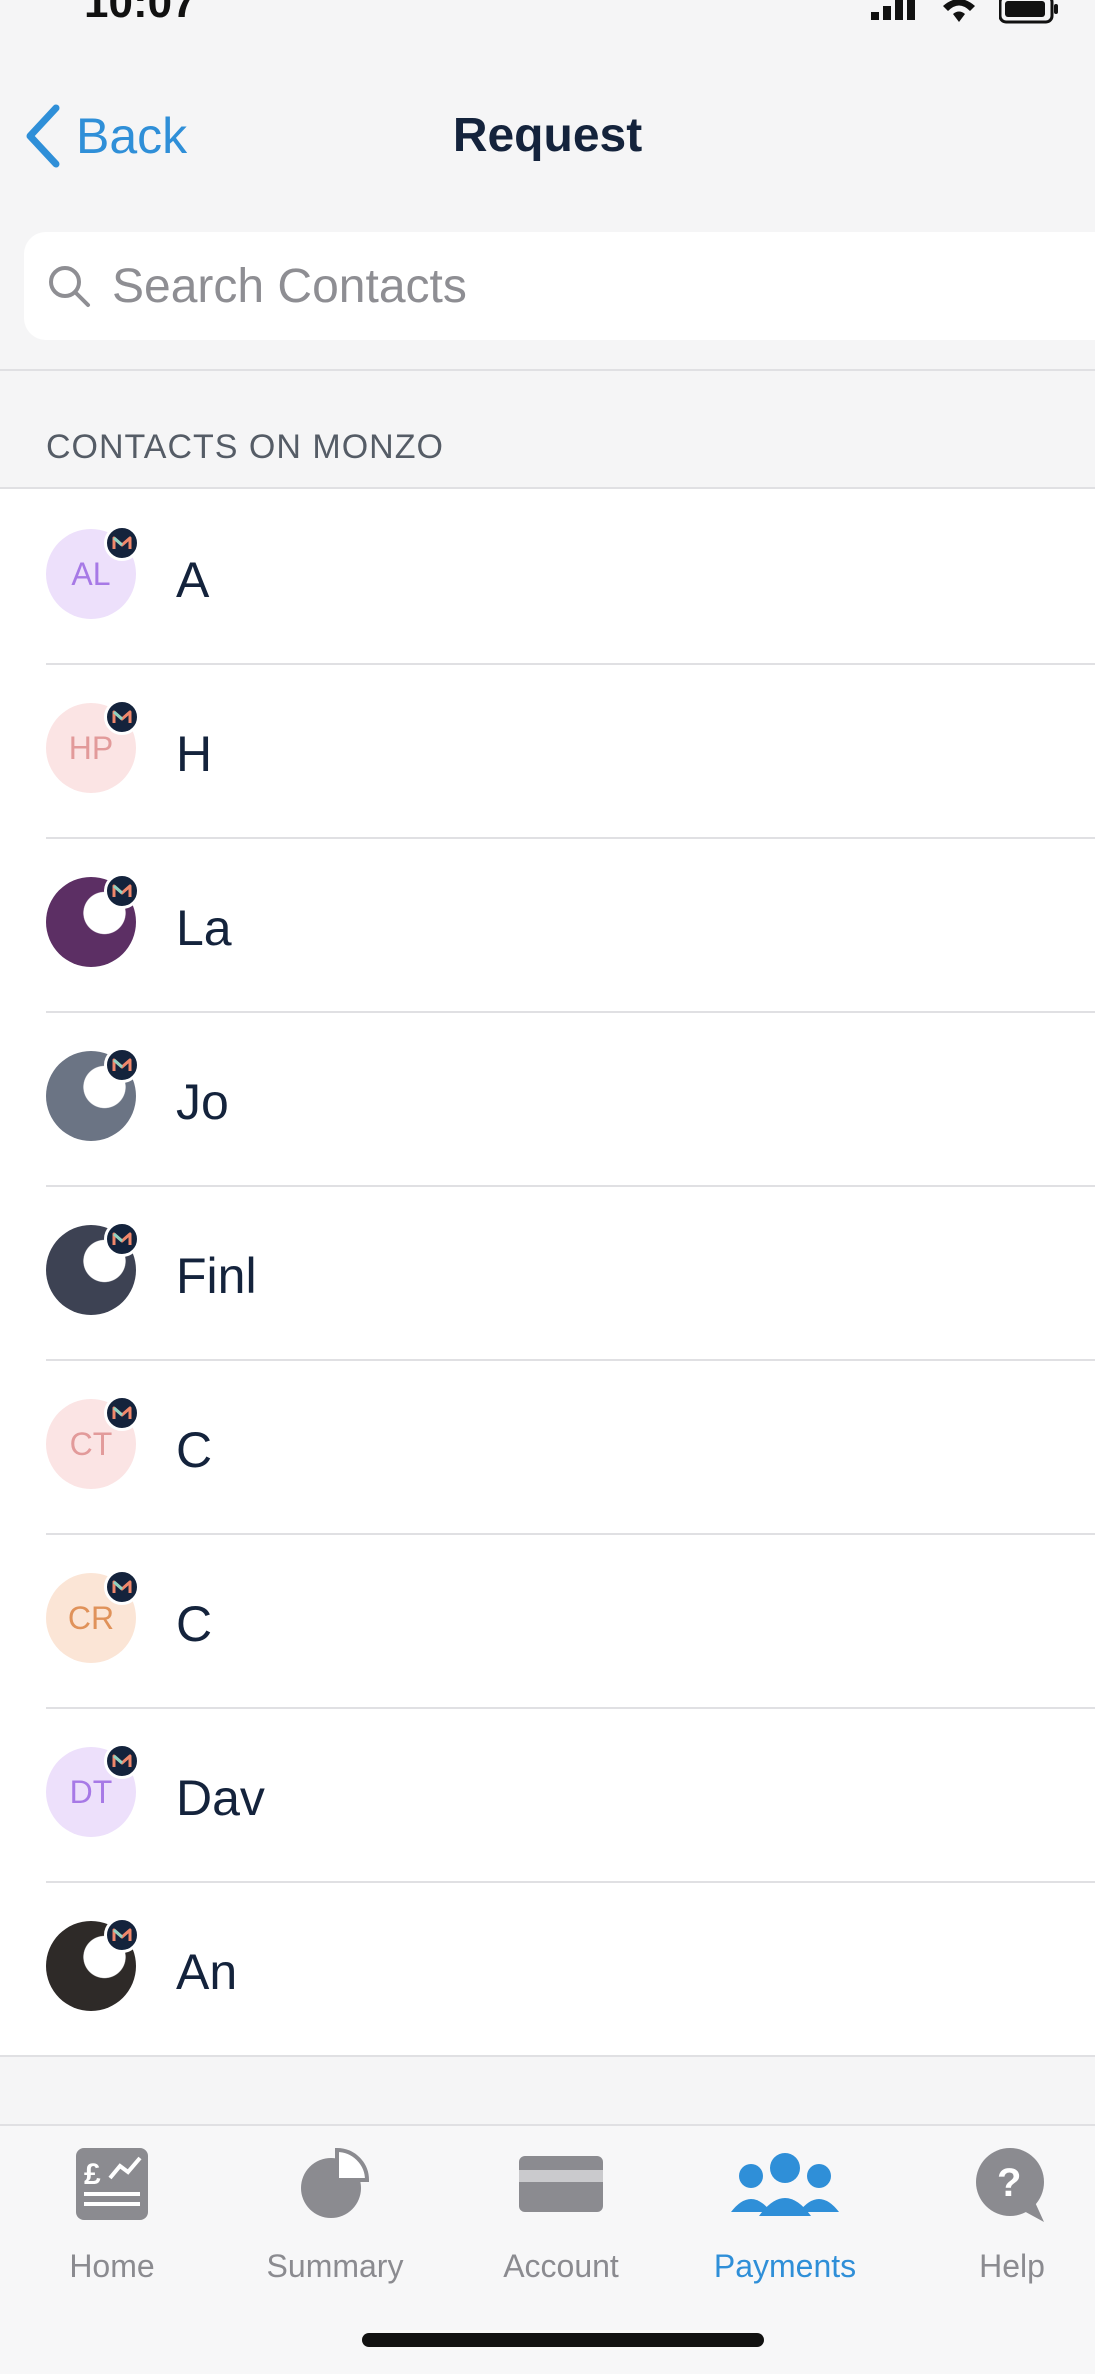  I want to click on contact-row: CT C, so click(547, 1446).